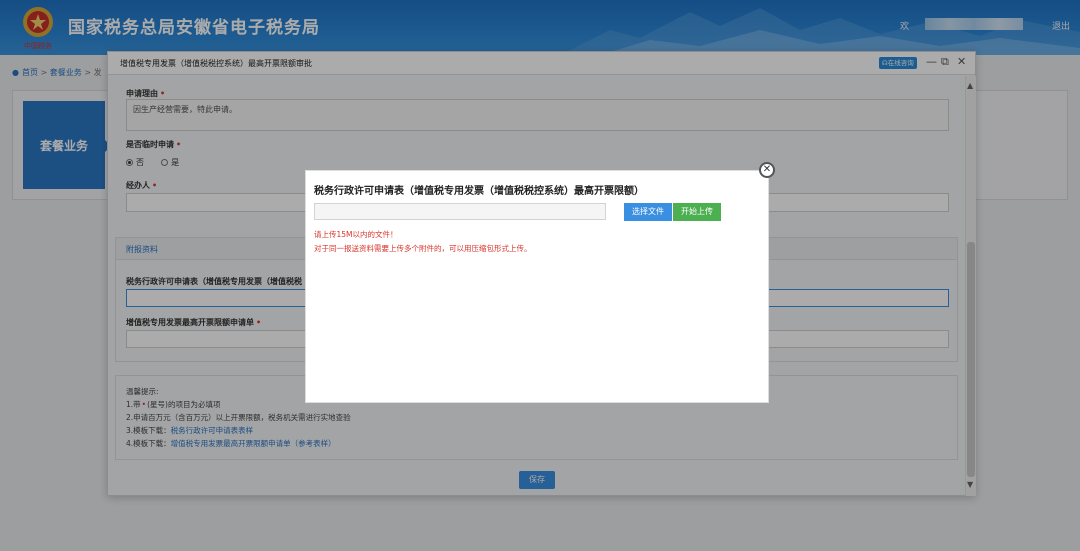  Describe the element at coordinates (767, 170) in the screenshot. I see `modal-close-icon: ✕` at that location.